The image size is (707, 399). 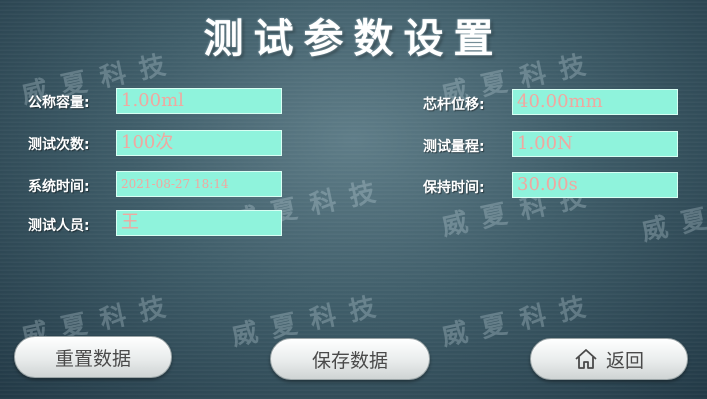 I want to click on system-time-field: 2021-08-27 18:14, so click(x=199, y=184).